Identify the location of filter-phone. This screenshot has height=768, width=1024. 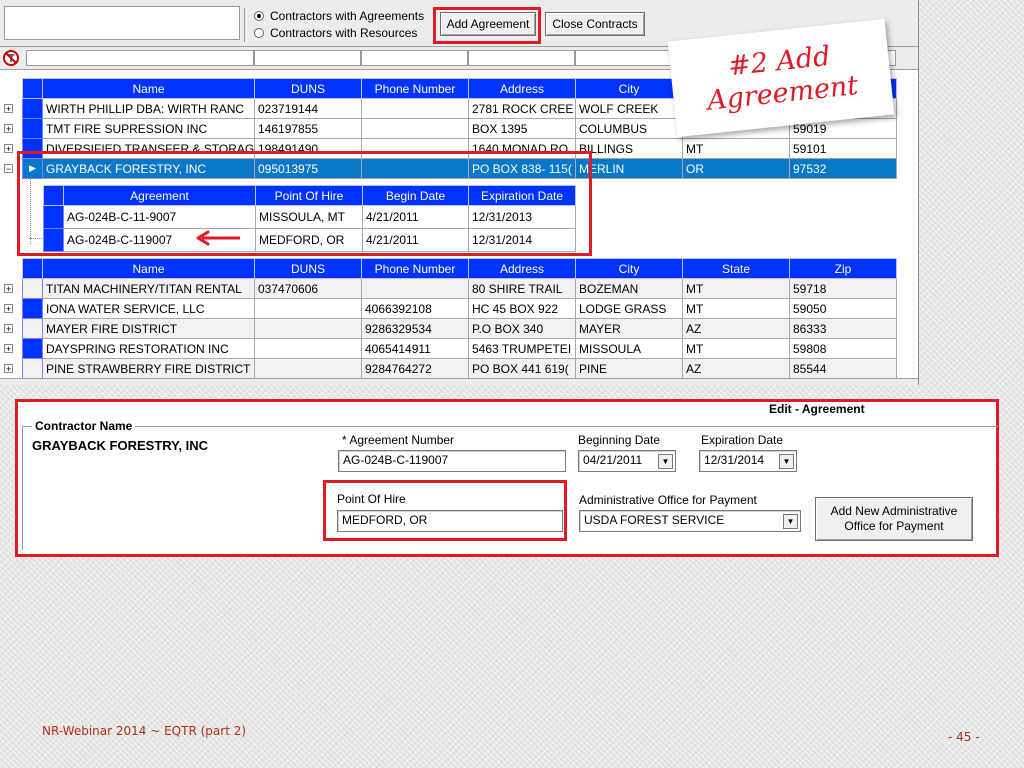
(414, 58).